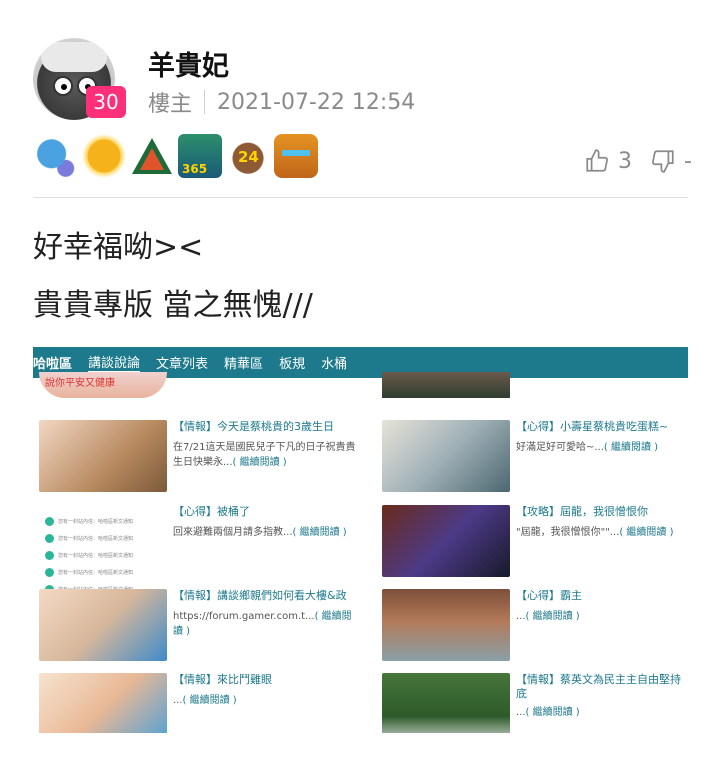  Describe the element at coordinates (53, 364) in the screenshot. I see `embedded-nav-item: 哈啦區` at that location.